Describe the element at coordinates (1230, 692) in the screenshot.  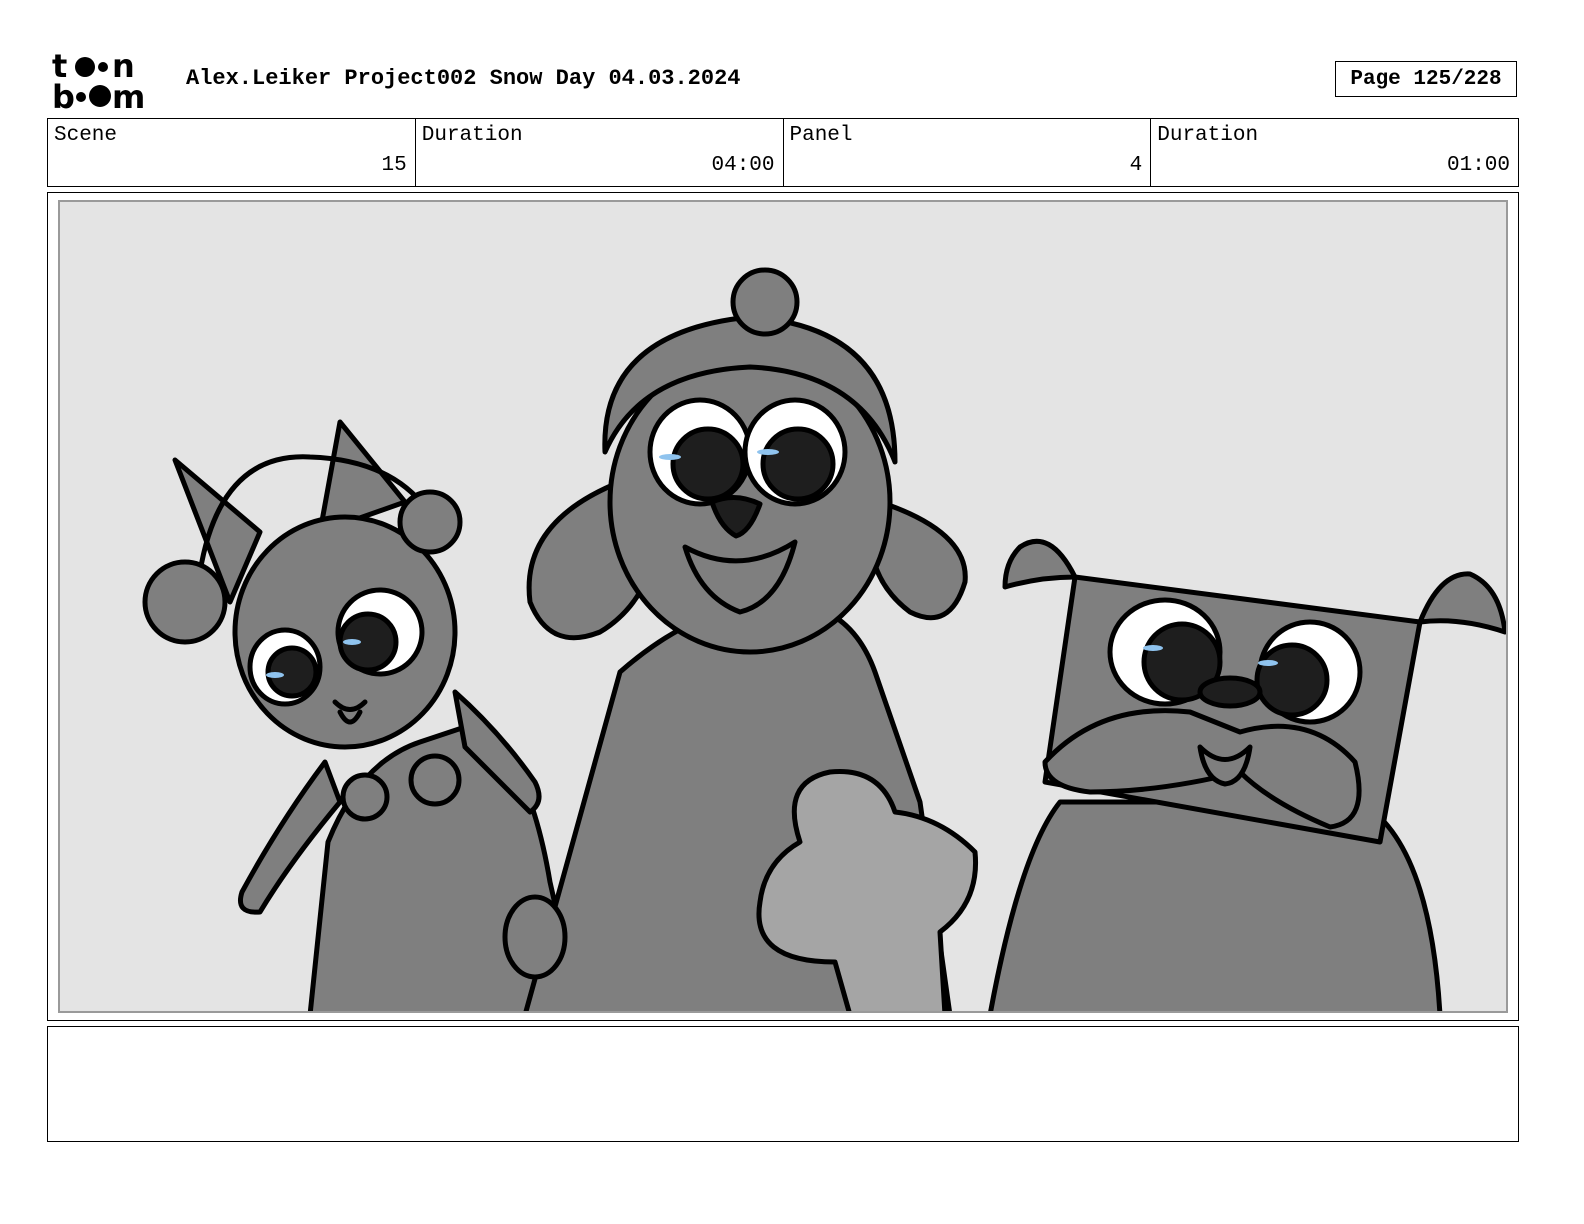
I see `dog-nose` at that location.